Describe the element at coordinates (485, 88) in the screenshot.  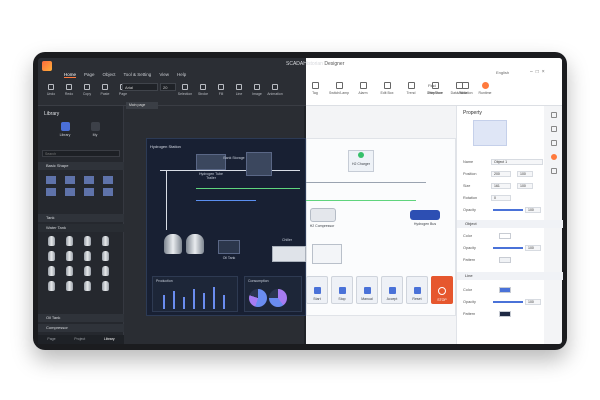
I see `runtime-button: Runtime` at that location.